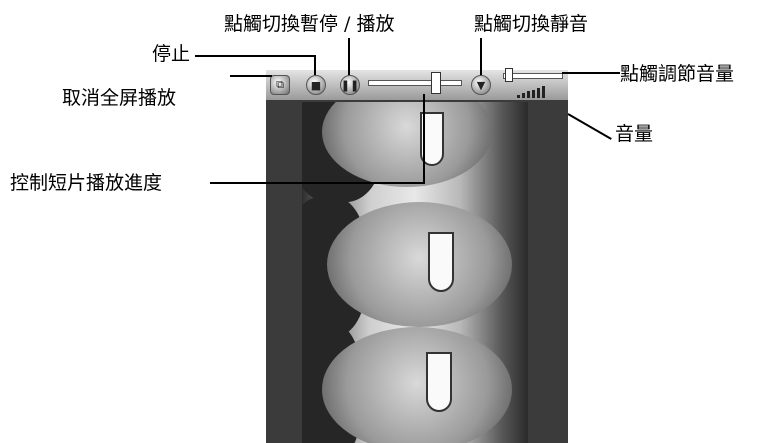  Describe the element at coordinates (481, 56) in the screenshot. I see `line-mute` at that location.